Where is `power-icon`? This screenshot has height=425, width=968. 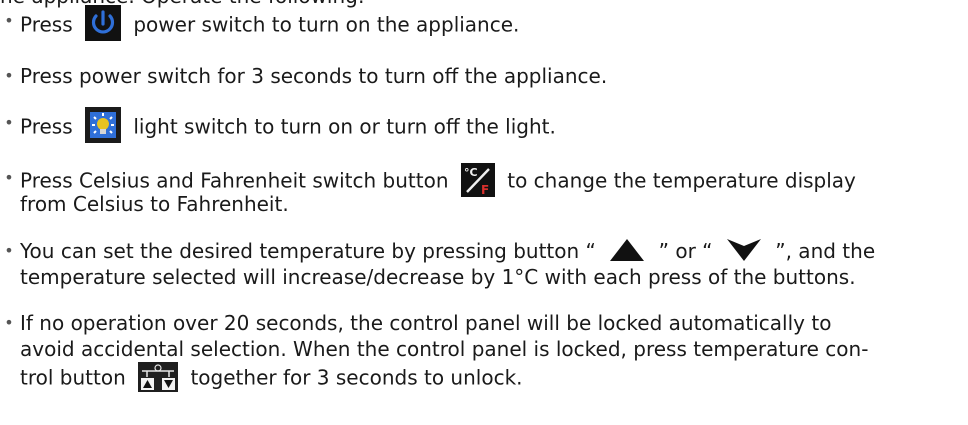 power-icon is located at coordinates (103, 23).